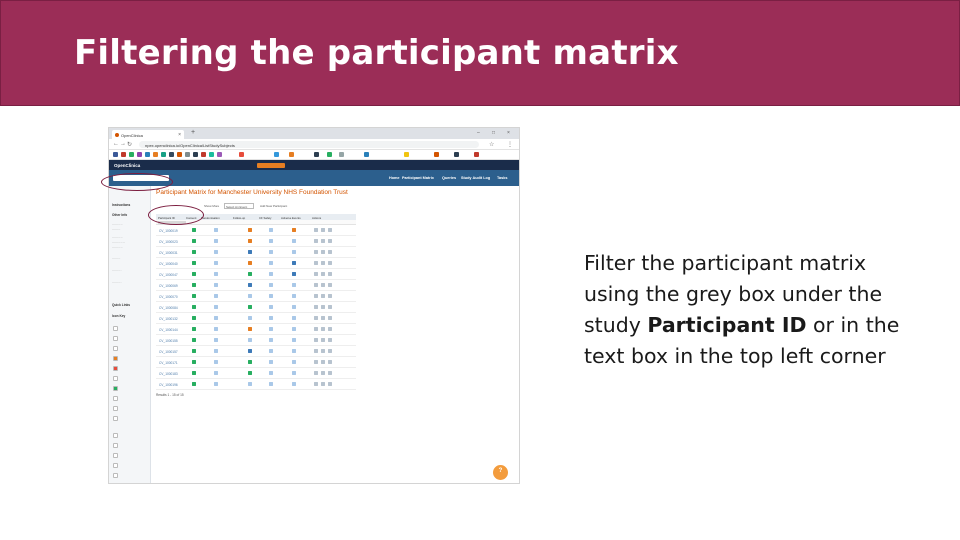 Image resolution: width=960 pixels, height=540 pixels. Describe the element at coordinates (168, 374) in the screenshot. I see `participant-id: CV_1000183` at that location.